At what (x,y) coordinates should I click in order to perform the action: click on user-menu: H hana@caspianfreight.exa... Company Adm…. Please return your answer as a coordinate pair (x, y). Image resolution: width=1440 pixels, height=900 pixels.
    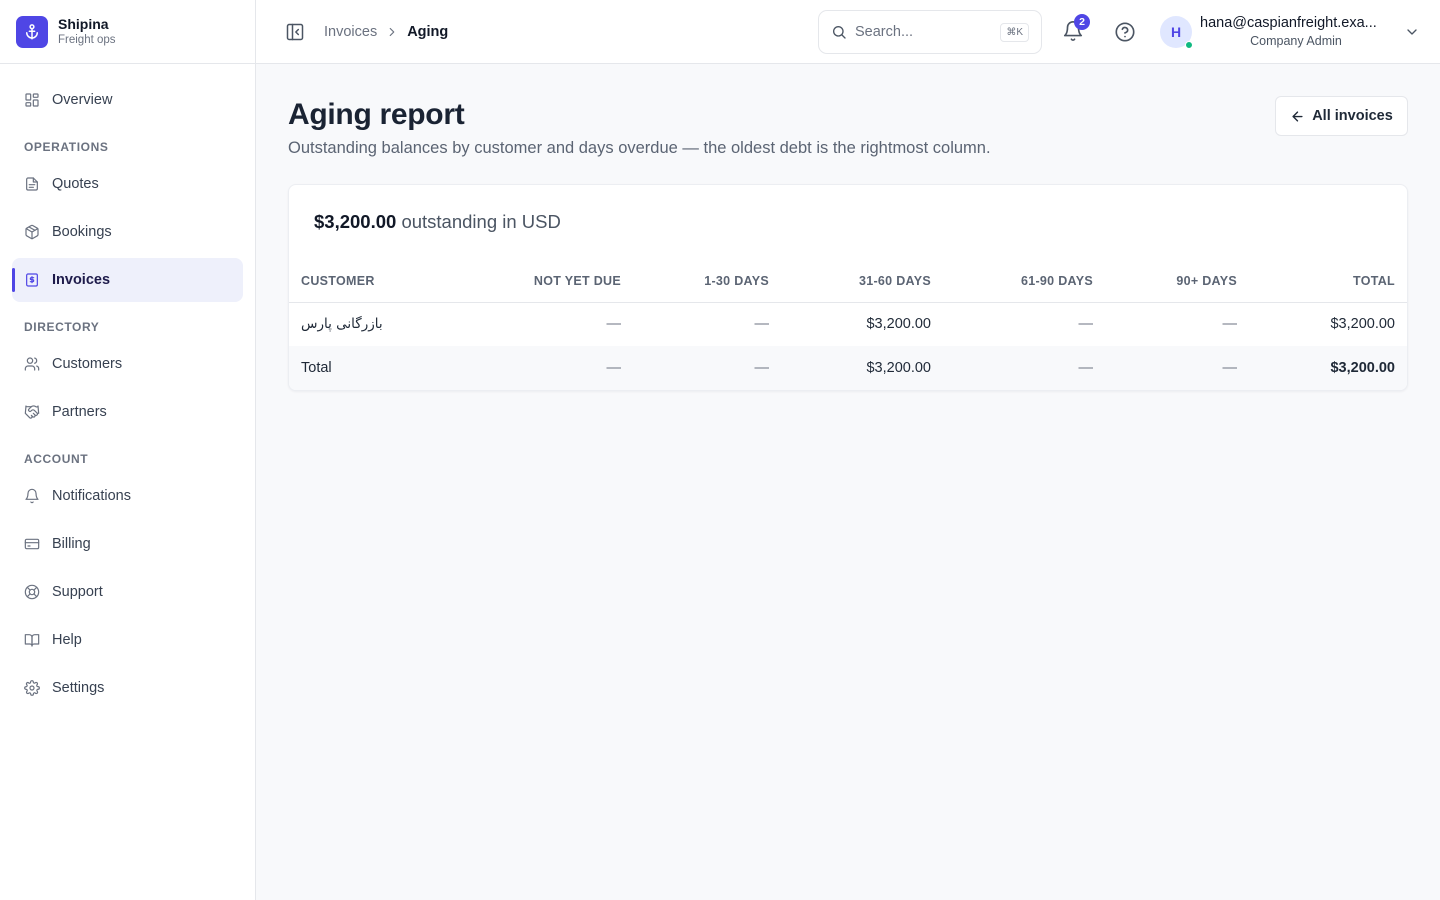
    Looking at the image, I should click on (1298, 32).